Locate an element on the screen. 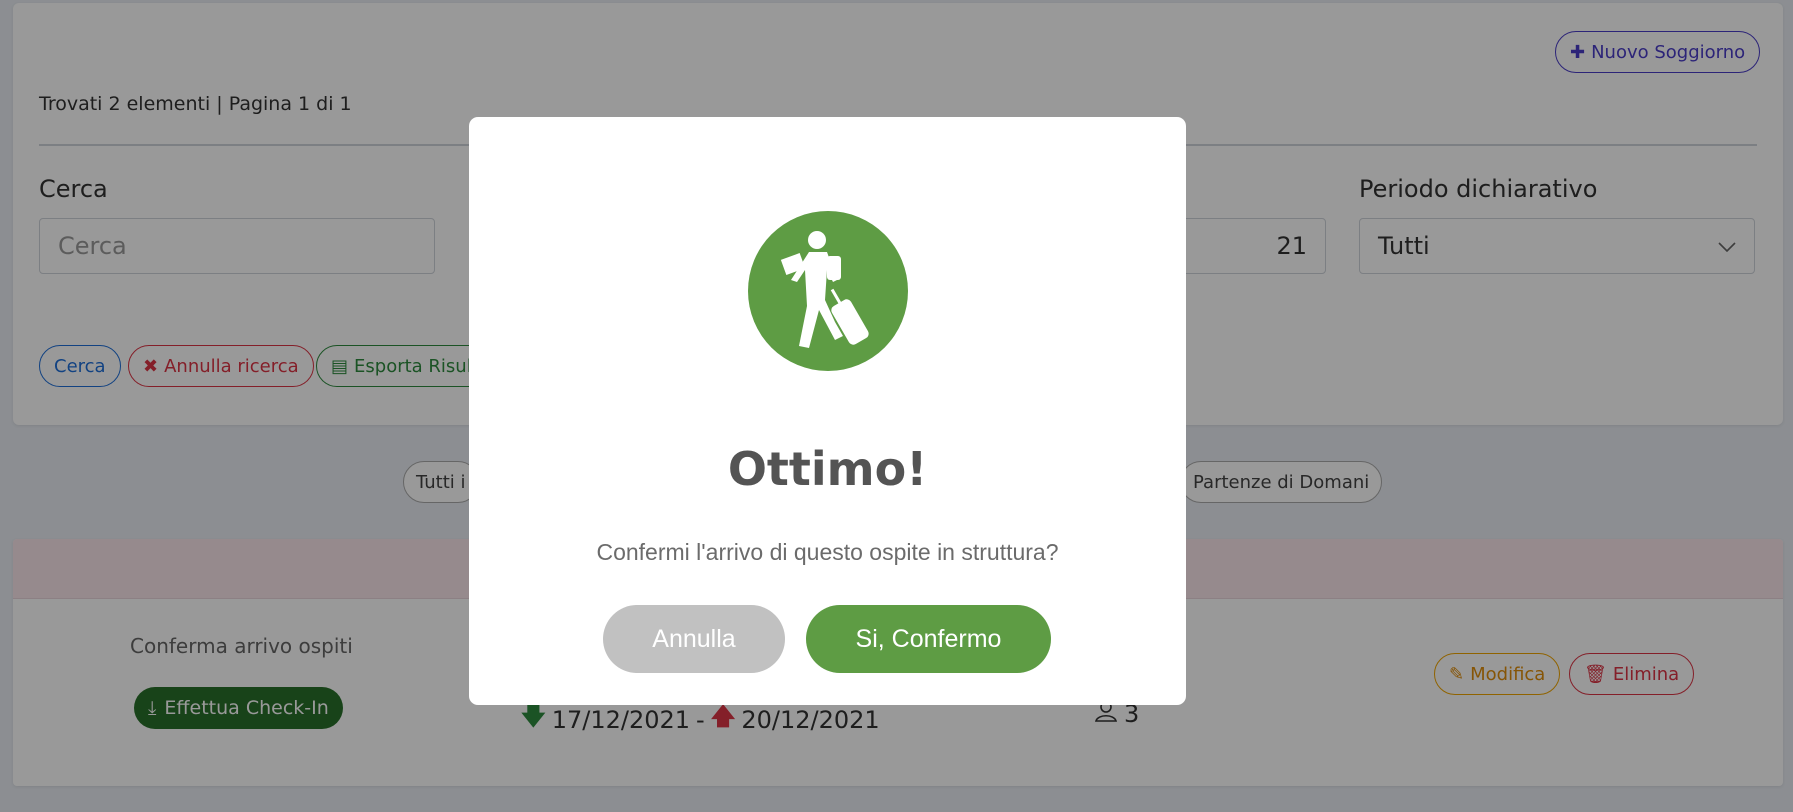 The image size is (1793, 812). dialog-title: Ottimo! is located at coordinates (827, 469).